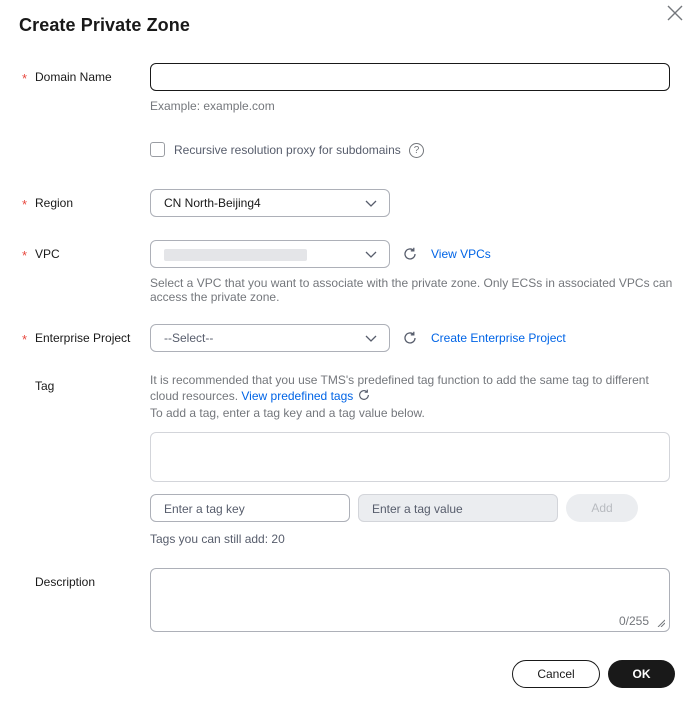  I want to click on create-enterprise-project-link: Create Enterprise Project, so click(498, 338).